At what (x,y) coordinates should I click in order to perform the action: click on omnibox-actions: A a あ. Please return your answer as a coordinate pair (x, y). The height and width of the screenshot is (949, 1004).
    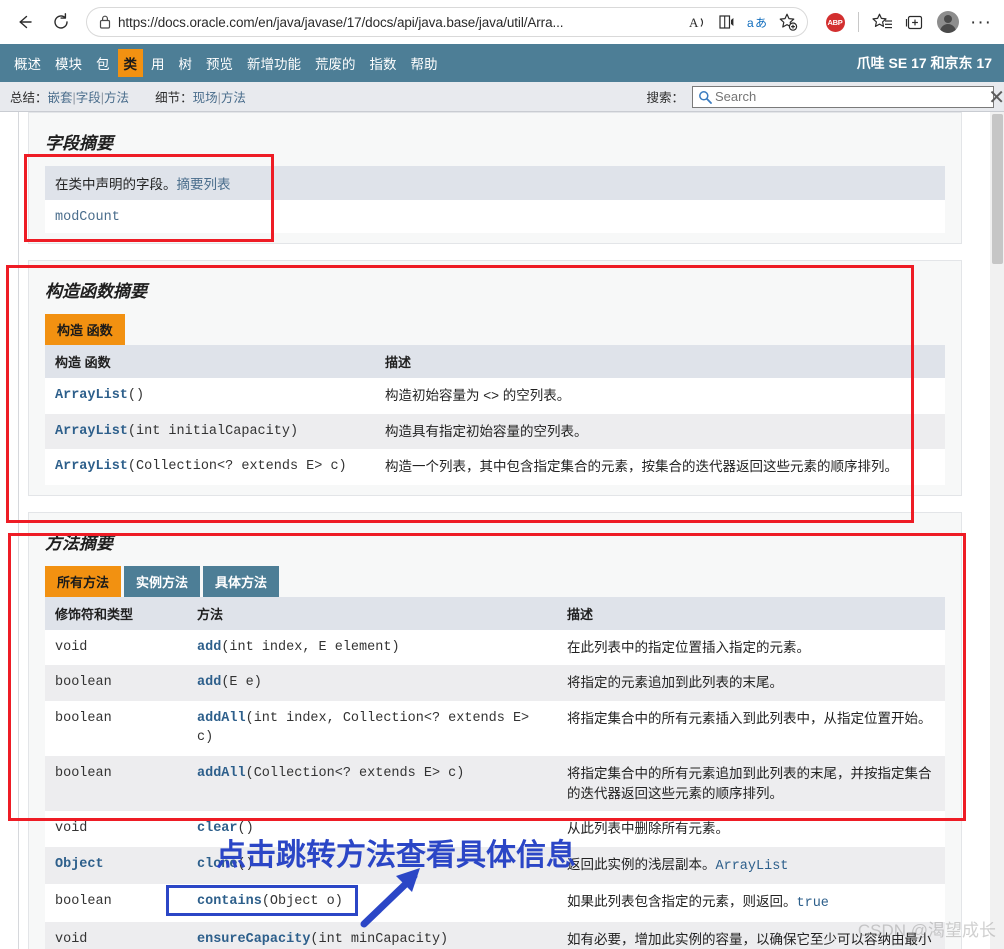
    Looking at the image, I should click on (743, 22).